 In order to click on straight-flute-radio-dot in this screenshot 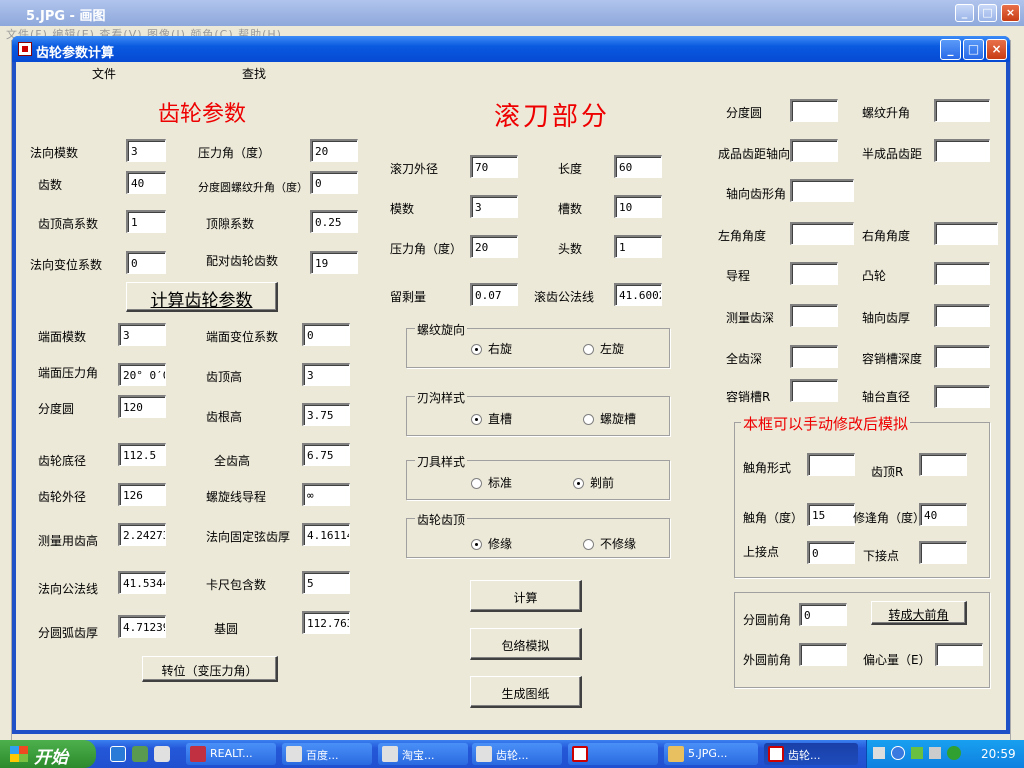, I will do `click(476, 419)`.